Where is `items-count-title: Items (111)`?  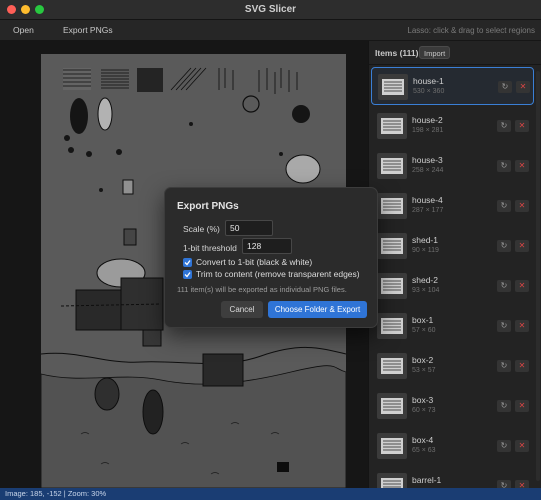
items-count-title: Items (111) is located at coordinates (397, 53).